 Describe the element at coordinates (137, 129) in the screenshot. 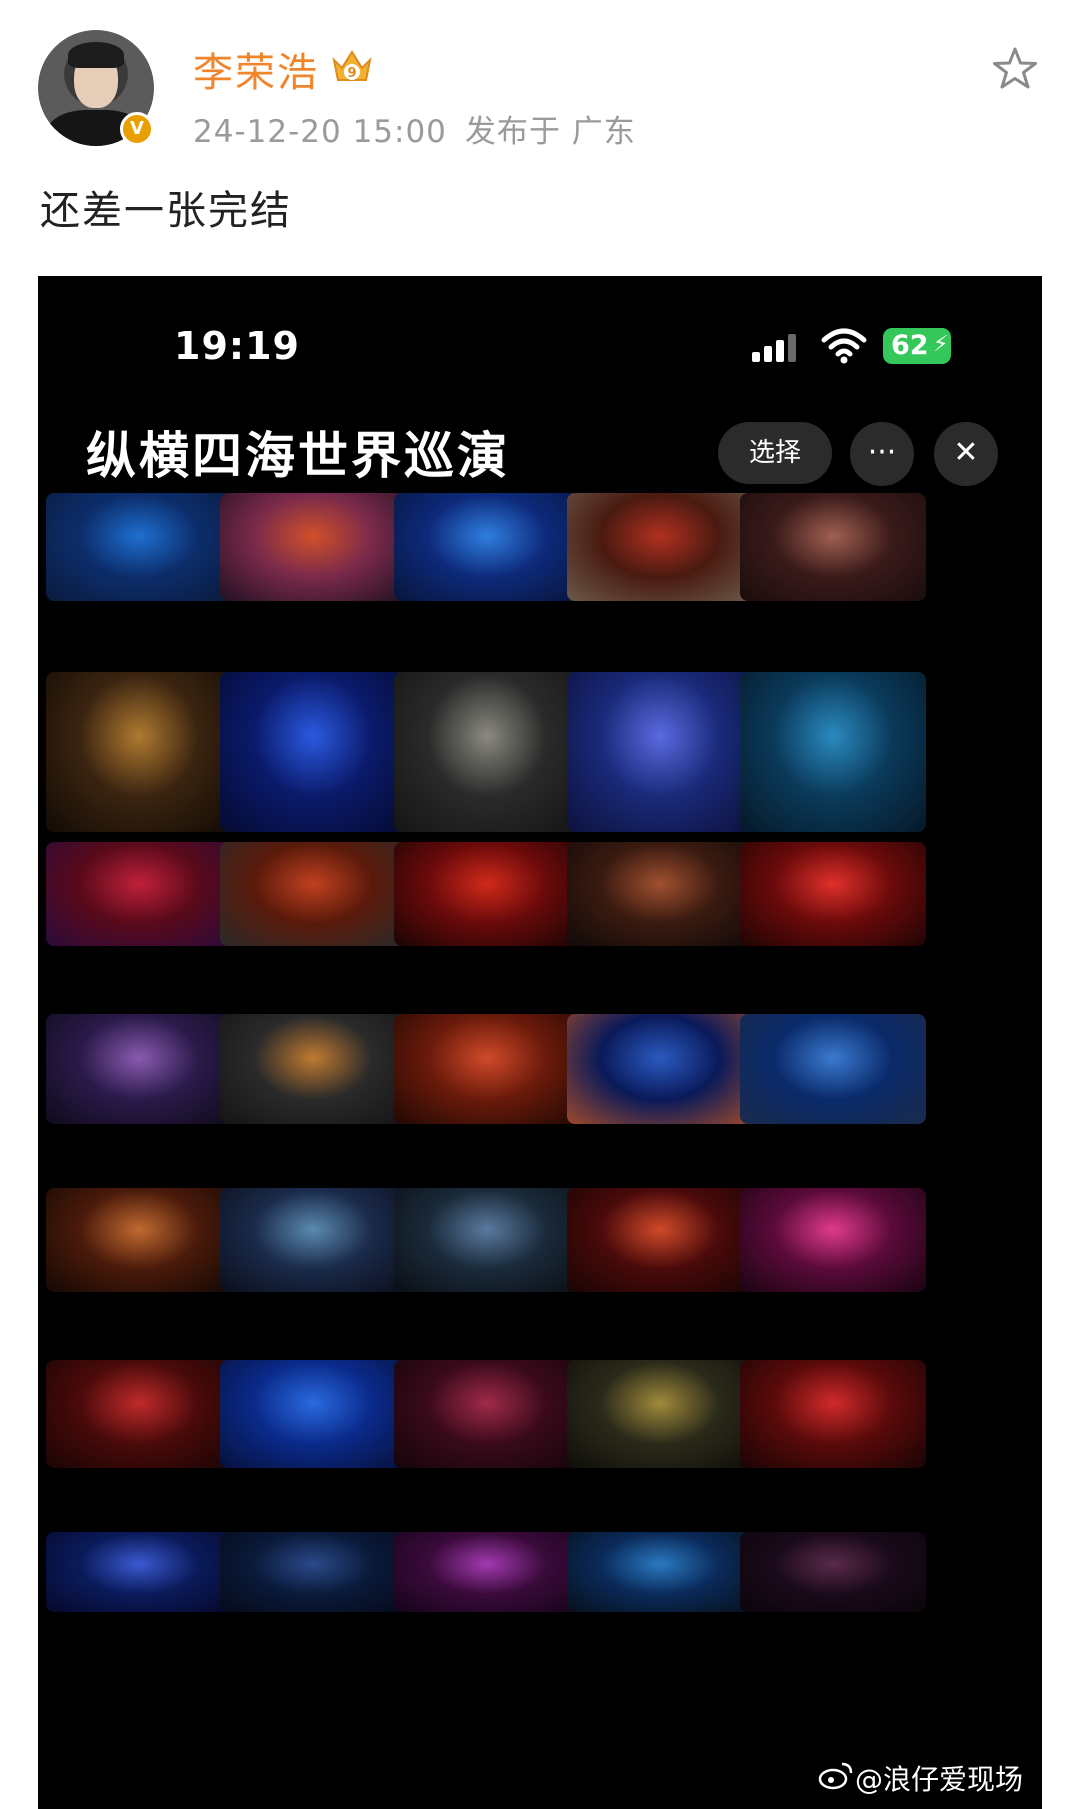

I see `verified-badge-icon: V` at that location.